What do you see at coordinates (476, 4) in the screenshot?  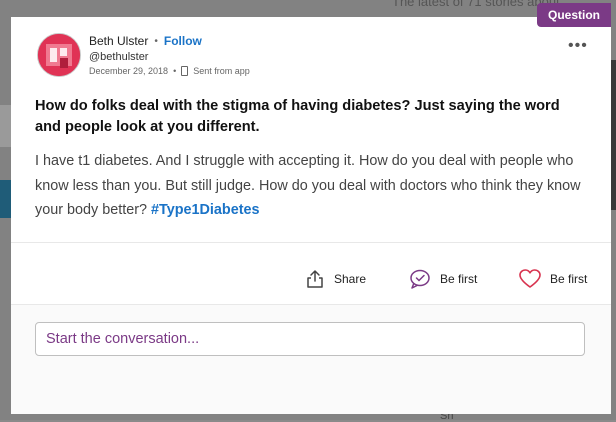 I see `background-teaser-text: The latest of 71 stories about` at bounding box center [476, 4].